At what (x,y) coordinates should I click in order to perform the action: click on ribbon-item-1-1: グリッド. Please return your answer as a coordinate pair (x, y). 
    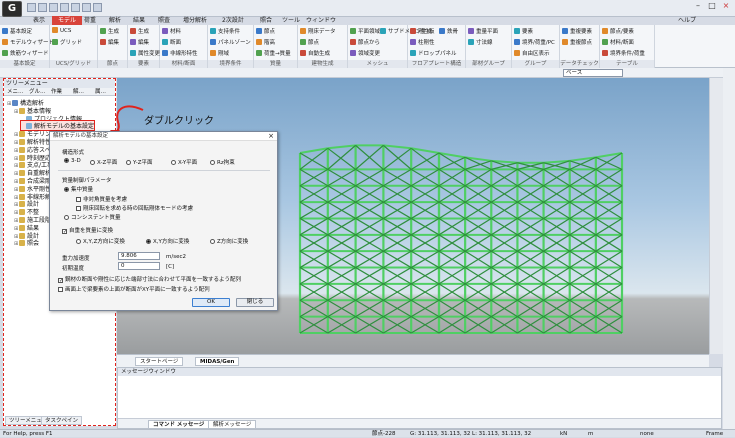
    Looking at the image, I should click on (67, 42).